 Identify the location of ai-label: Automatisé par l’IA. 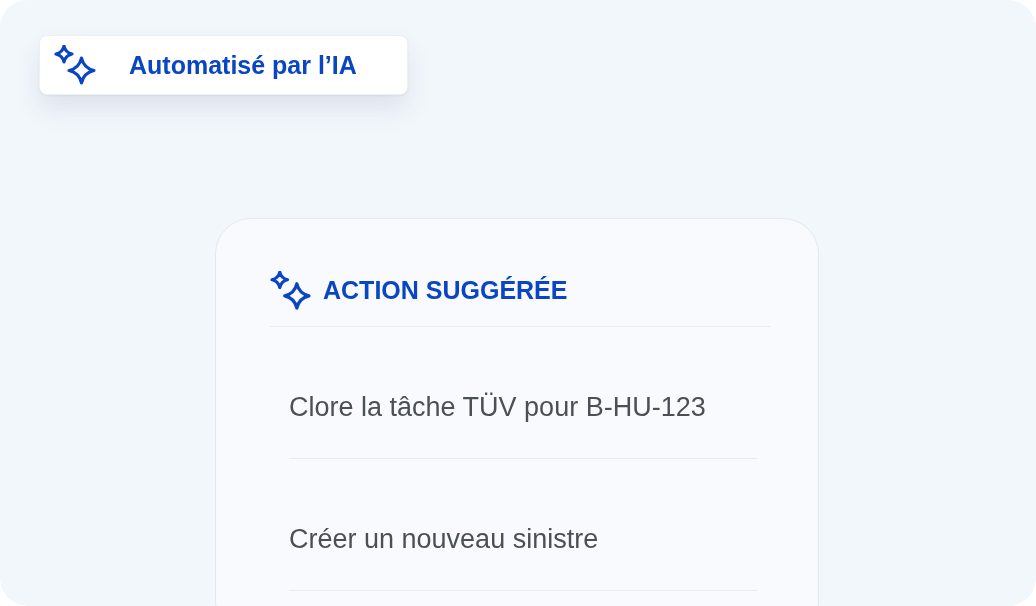
(243, 65).